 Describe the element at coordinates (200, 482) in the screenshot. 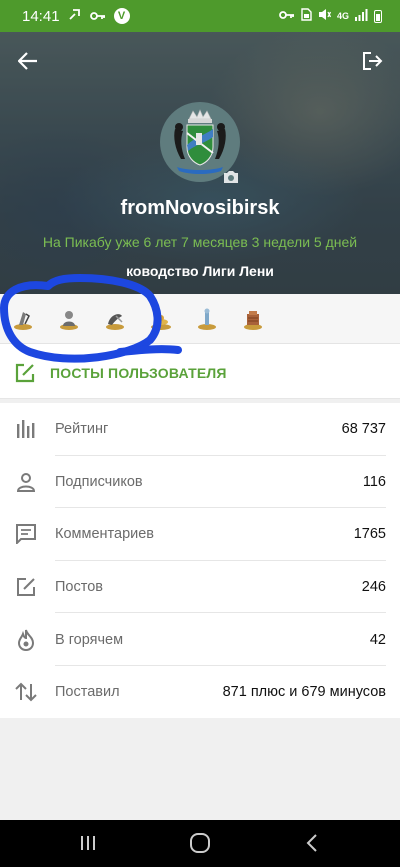

I see `stat-subscribers: Подписчиков 116` at that location.